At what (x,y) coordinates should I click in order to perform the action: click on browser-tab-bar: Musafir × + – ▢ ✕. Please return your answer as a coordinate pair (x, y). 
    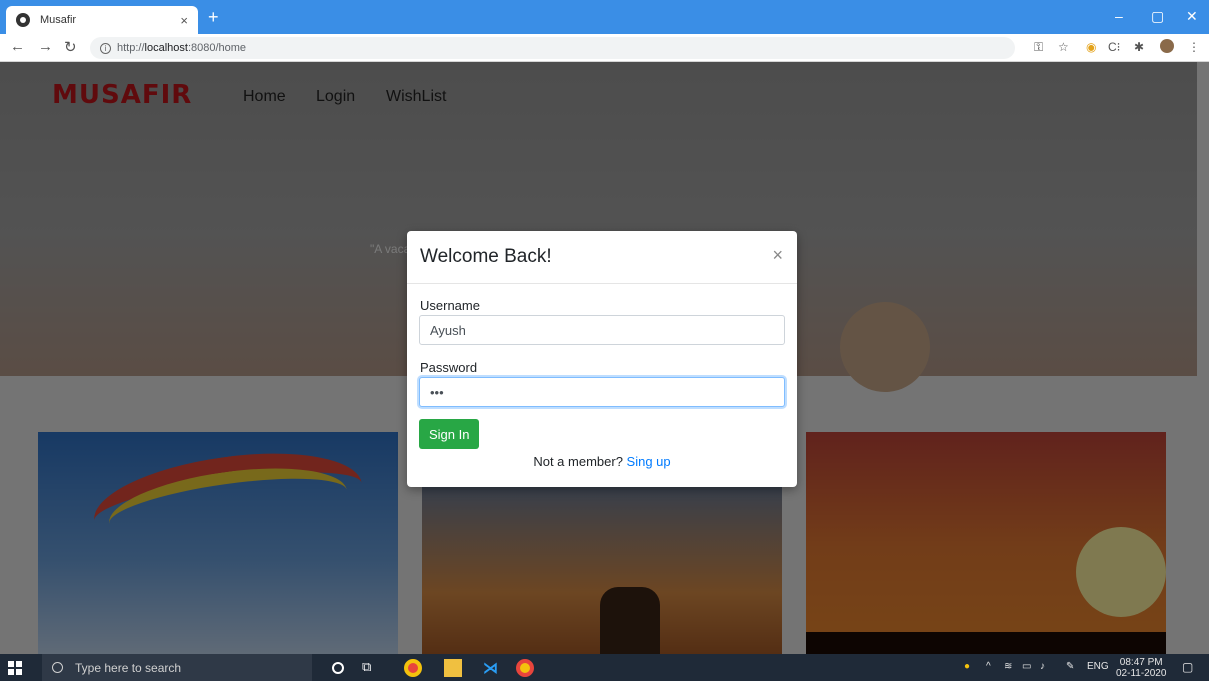
    Looking at the image, I should click on (604, 17).